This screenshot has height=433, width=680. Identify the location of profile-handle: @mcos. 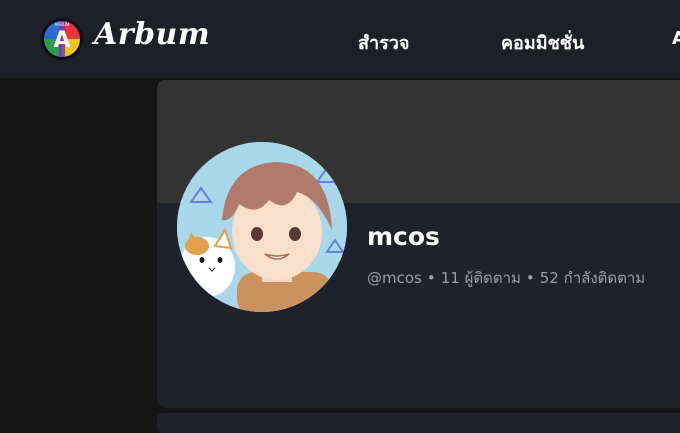
(394, 278).